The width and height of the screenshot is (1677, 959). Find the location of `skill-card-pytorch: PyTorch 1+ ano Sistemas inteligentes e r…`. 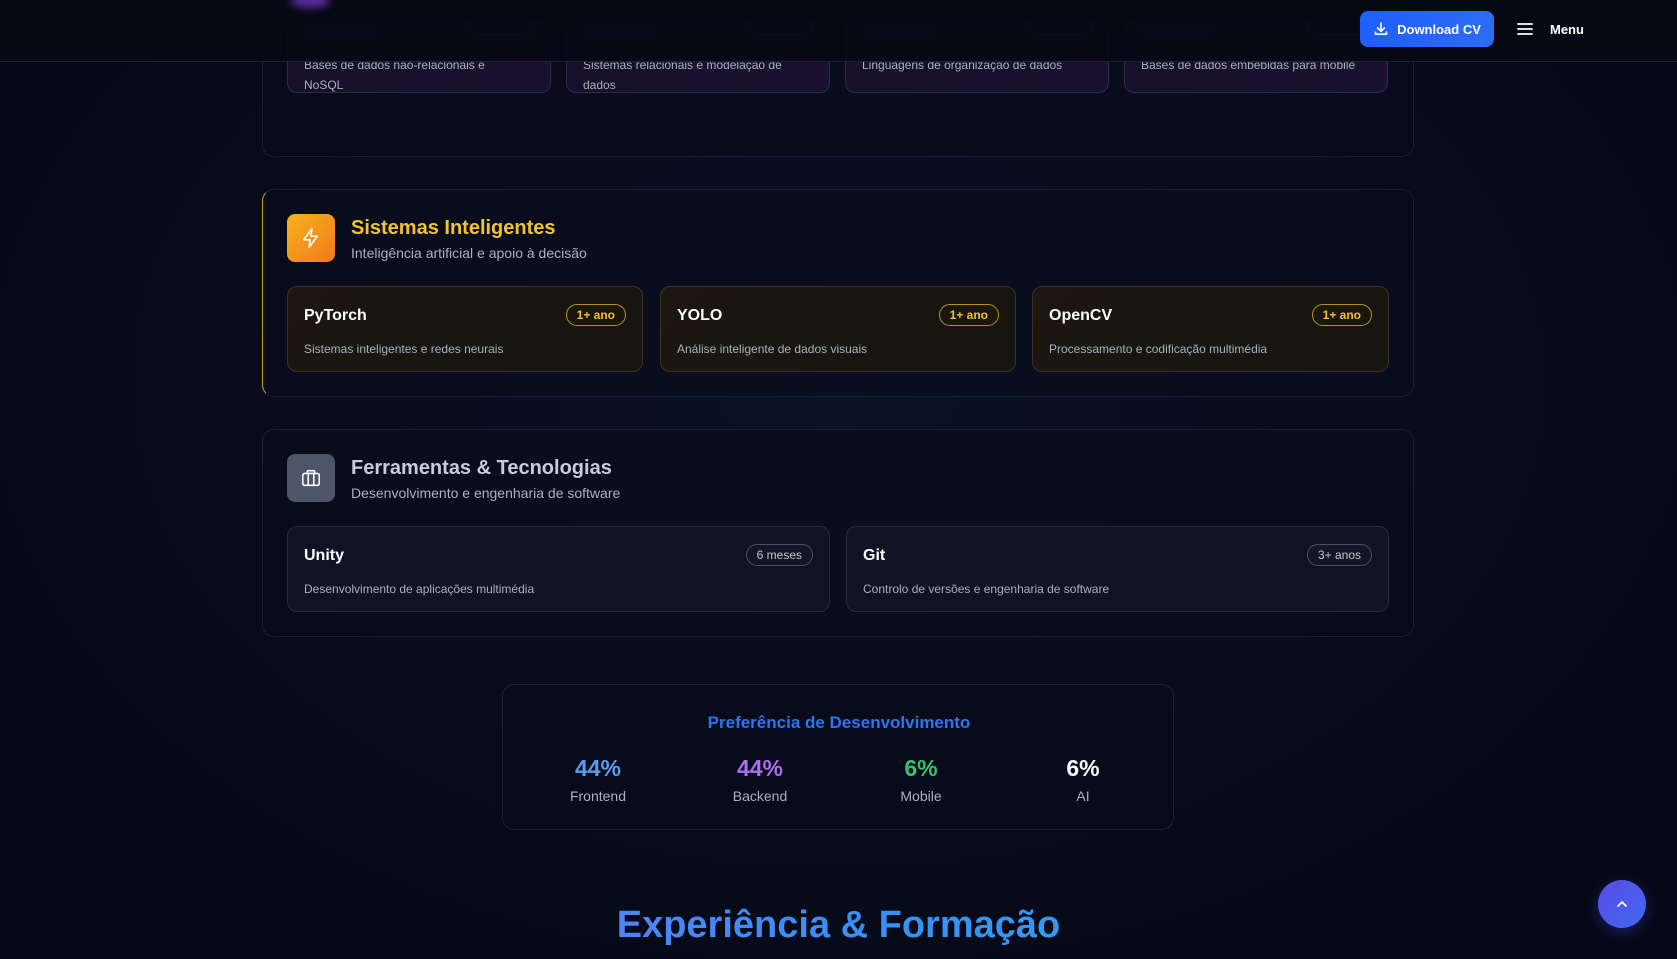

skill-card-pytorch: PyTorch 1+ ano Sistemas inteligentes e r… is located at coordinates (465, 329).